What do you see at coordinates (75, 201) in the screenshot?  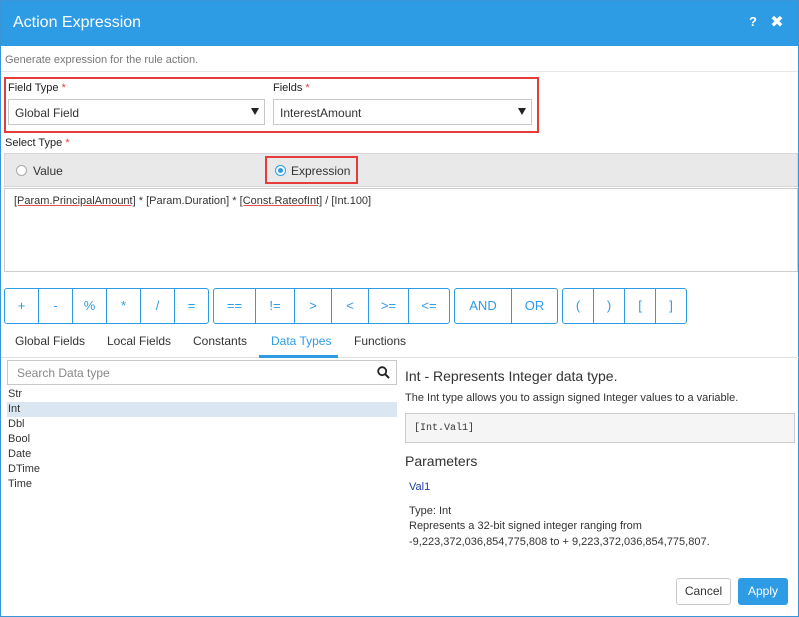 I see `expression-token: [Param.PrincipalAmount]` at bounding box center [75, 201].